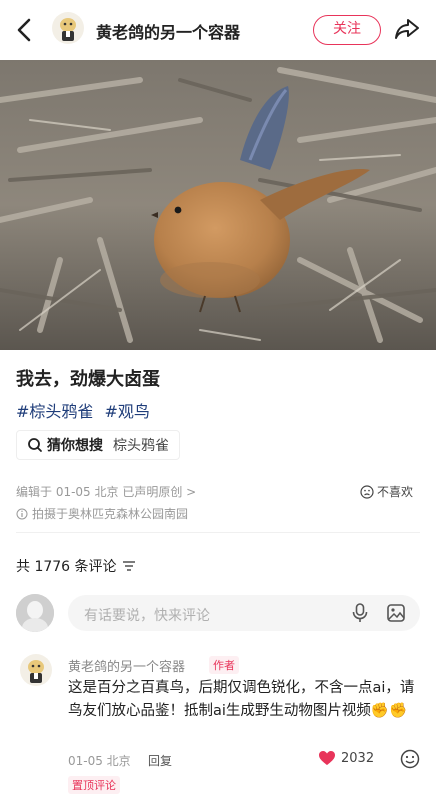  What do you see at coordinates (36, 670) in the screenshot?
I see `commenter-avatar` at bounding box center [36, 670].